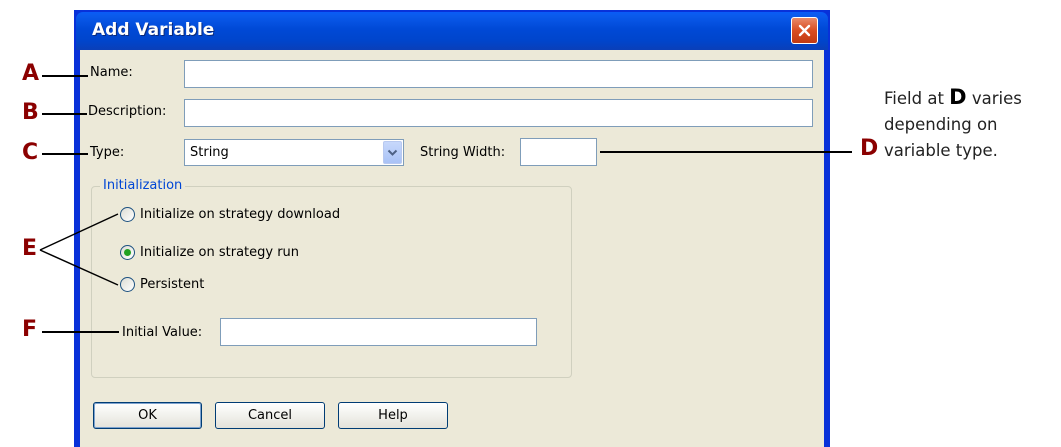 This screenshot has height=447, width=1061. Describe the element at coordinates (127, 214) in the screenshot. I see `radio-initialize-download` at that location.